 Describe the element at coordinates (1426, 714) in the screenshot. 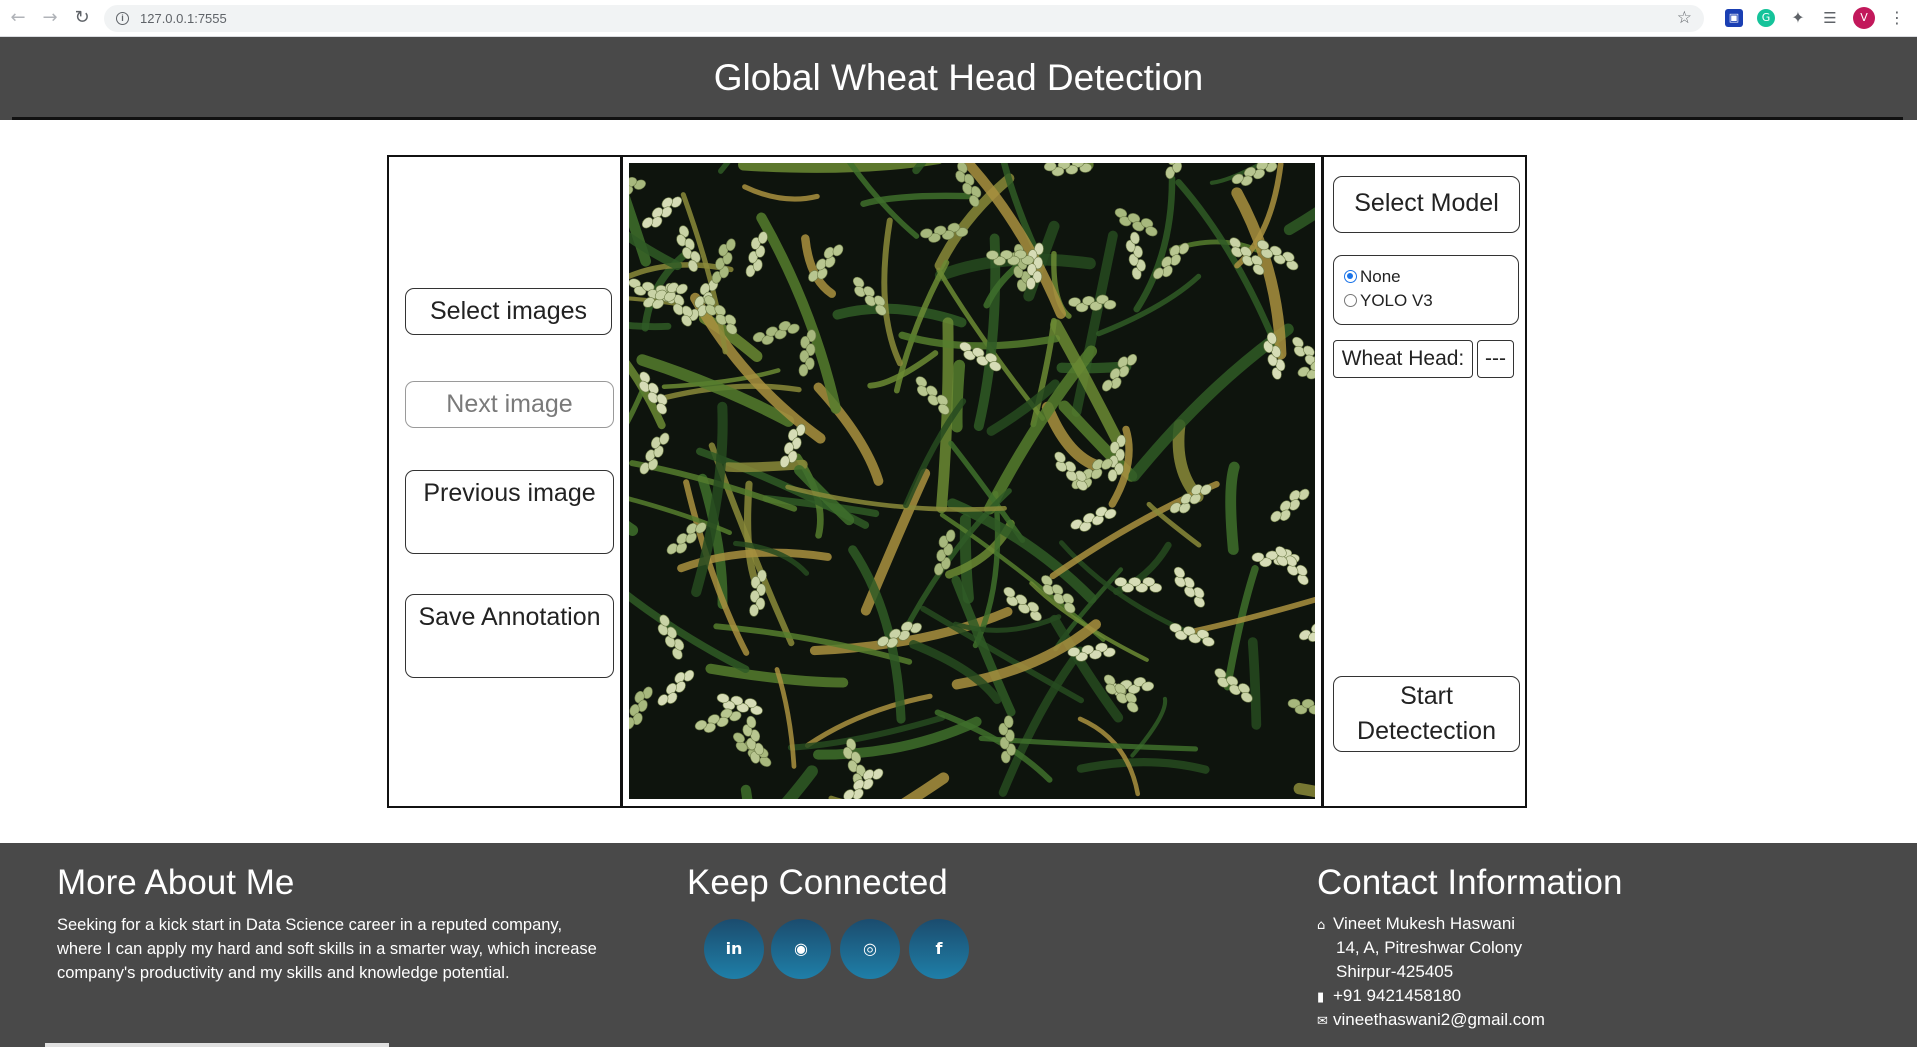

I see `start-detection-button: Start Detectection` at that location.